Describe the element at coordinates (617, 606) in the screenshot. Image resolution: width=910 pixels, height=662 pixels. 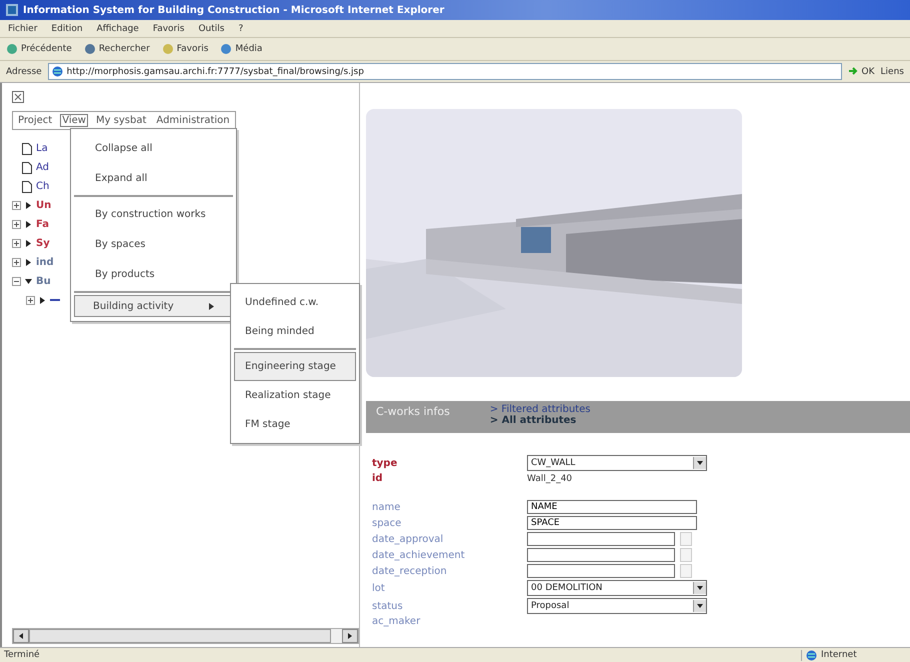
I see `select-field: Proposal` at that location.